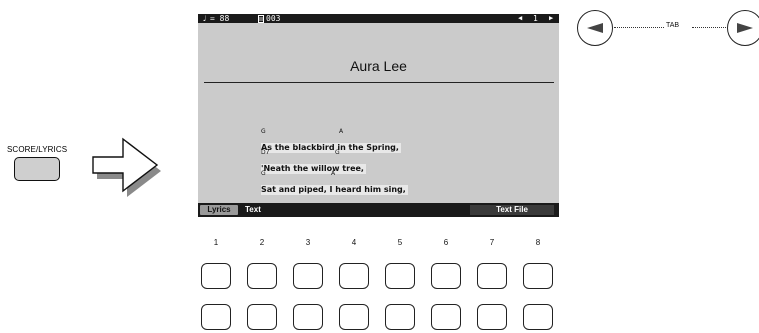 The width and height of the screenshot is (759, 333). What do you see at coordinates (535, 18) in the screenshot?
I see `page-number: 1` at bounding box center [535, 18].